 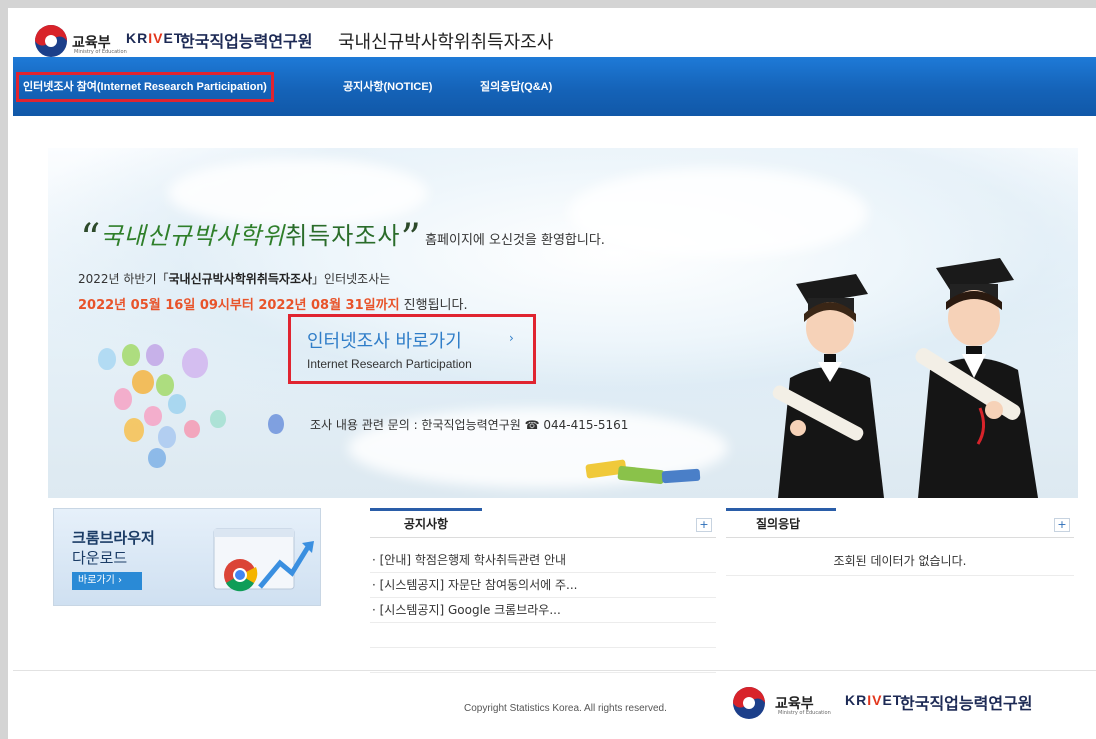 I want to click on footer-krivet-logo: KRIVET, so click(x=873, y=700).